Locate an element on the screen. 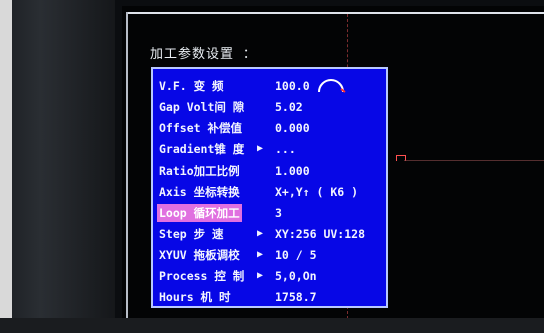 This screenshot has height=333, width=544. menu-item-value: 3 is located at coordinates (278, 213).